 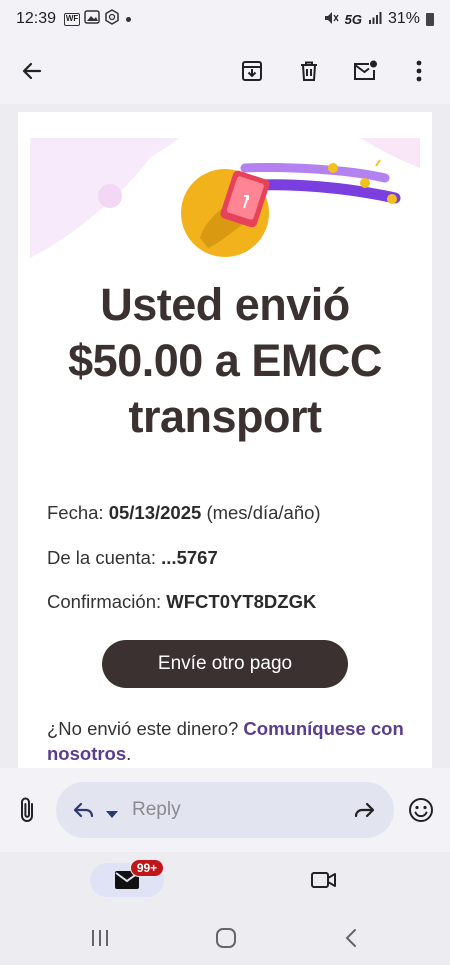 What do you see at coordinates (143, 728) in the screenshot?
I see `help-question: ¿No envió este dinero?` at bounding box center [143, 728].